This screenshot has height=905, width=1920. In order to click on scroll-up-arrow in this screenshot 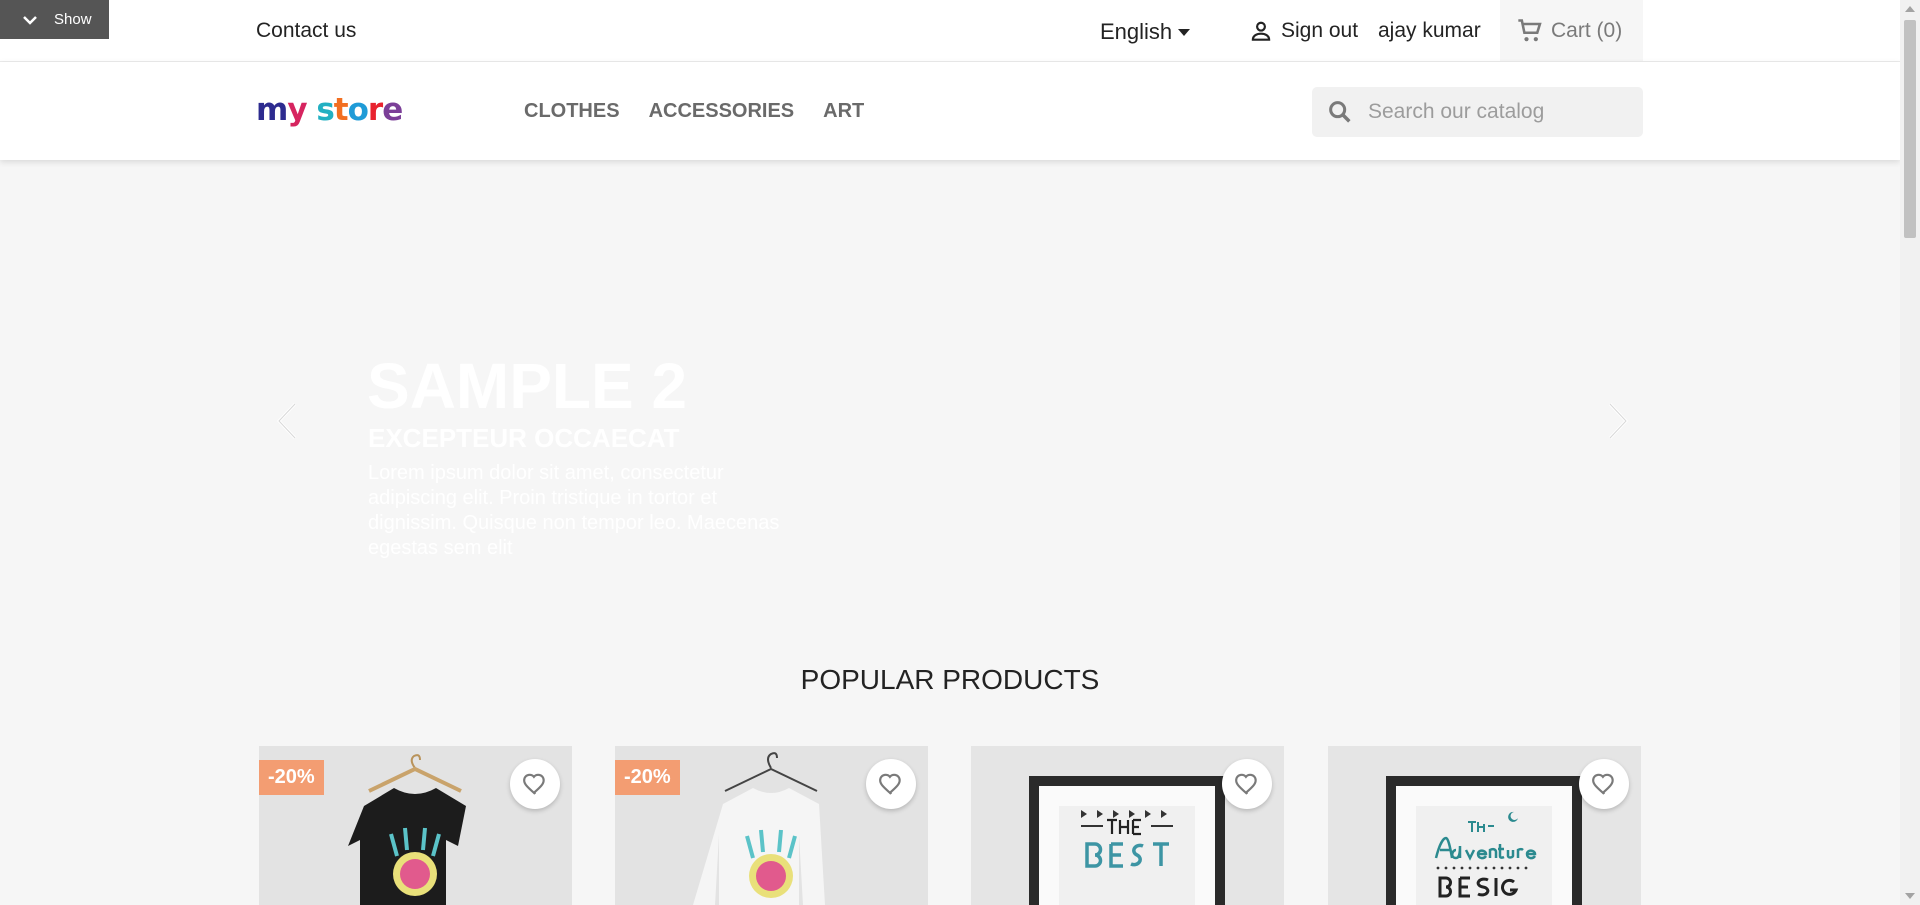, I will do `click(1910, 9)`.